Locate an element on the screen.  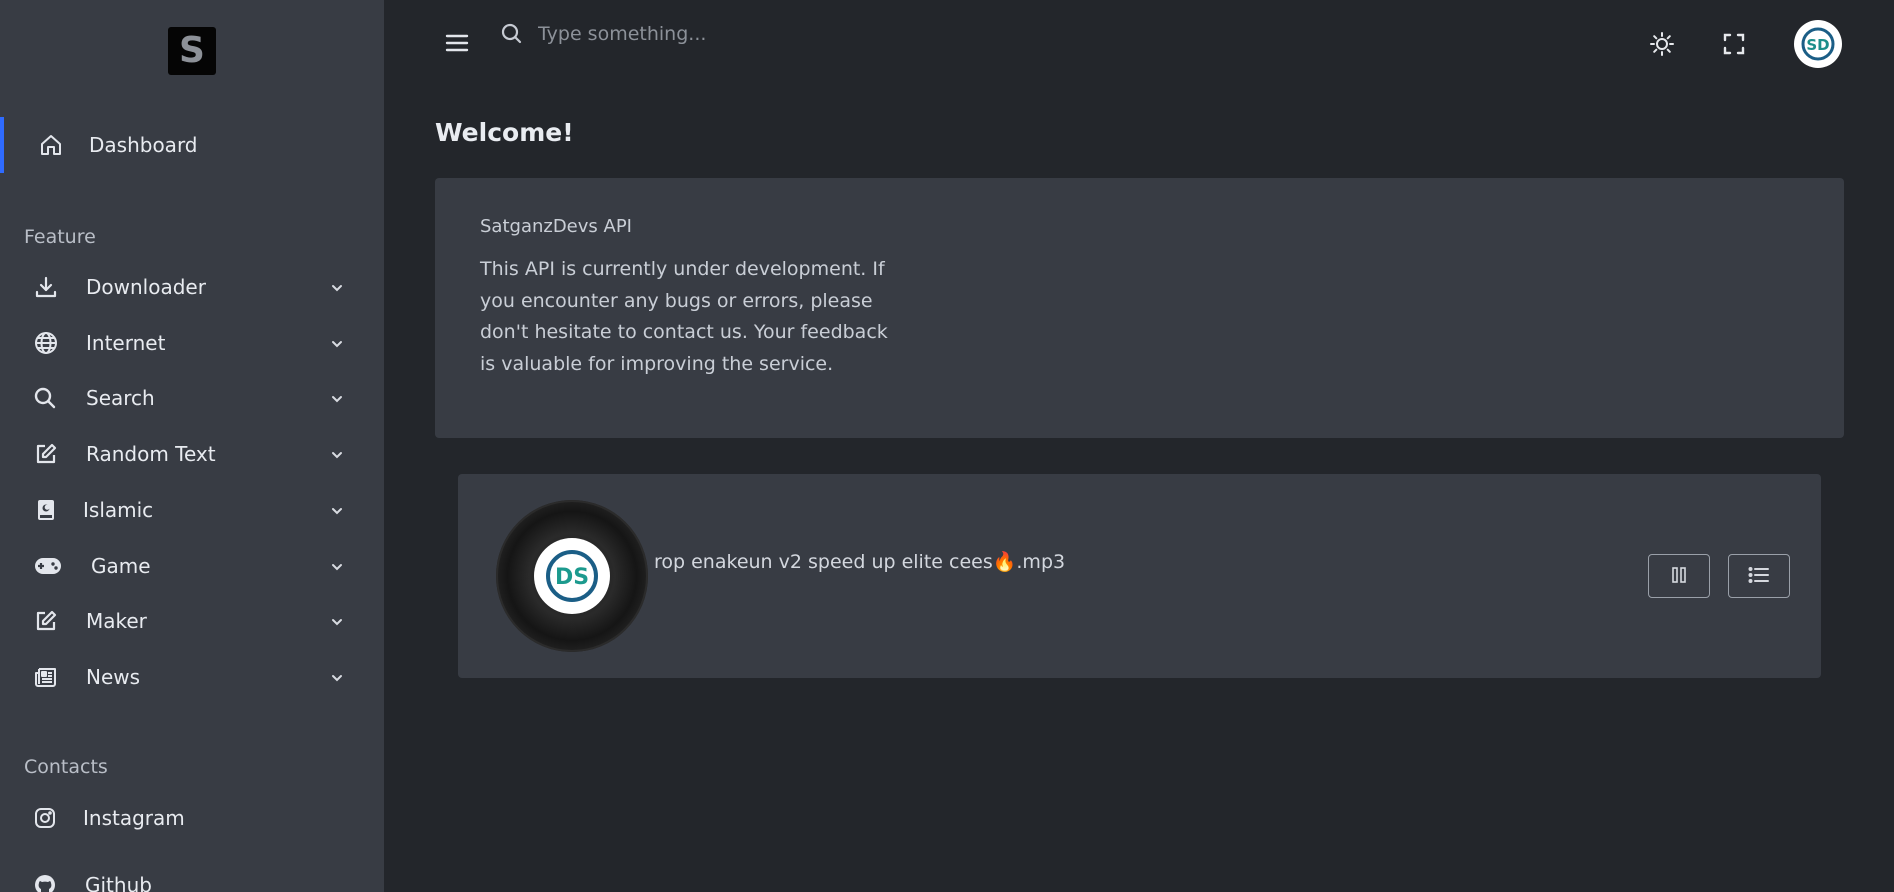
fullscreen-icon is located at coordinates (1734, 44).